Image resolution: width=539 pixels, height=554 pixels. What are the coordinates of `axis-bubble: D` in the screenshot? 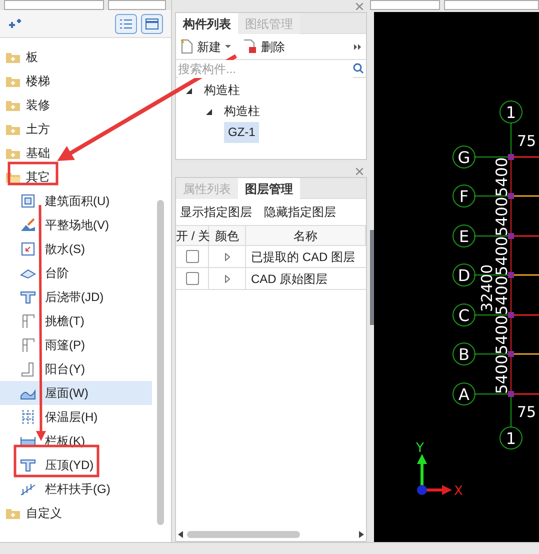 It's located at (464, 275).